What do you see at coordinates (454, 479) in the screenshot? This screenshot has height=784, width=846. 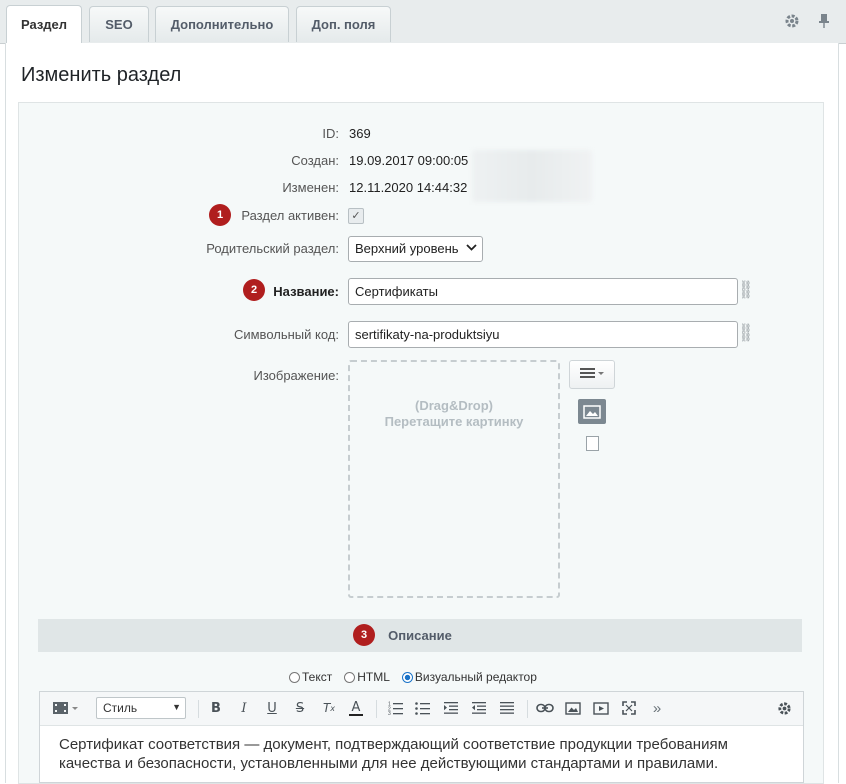 I see `image-dropzone` at bounding box center [454, 479].